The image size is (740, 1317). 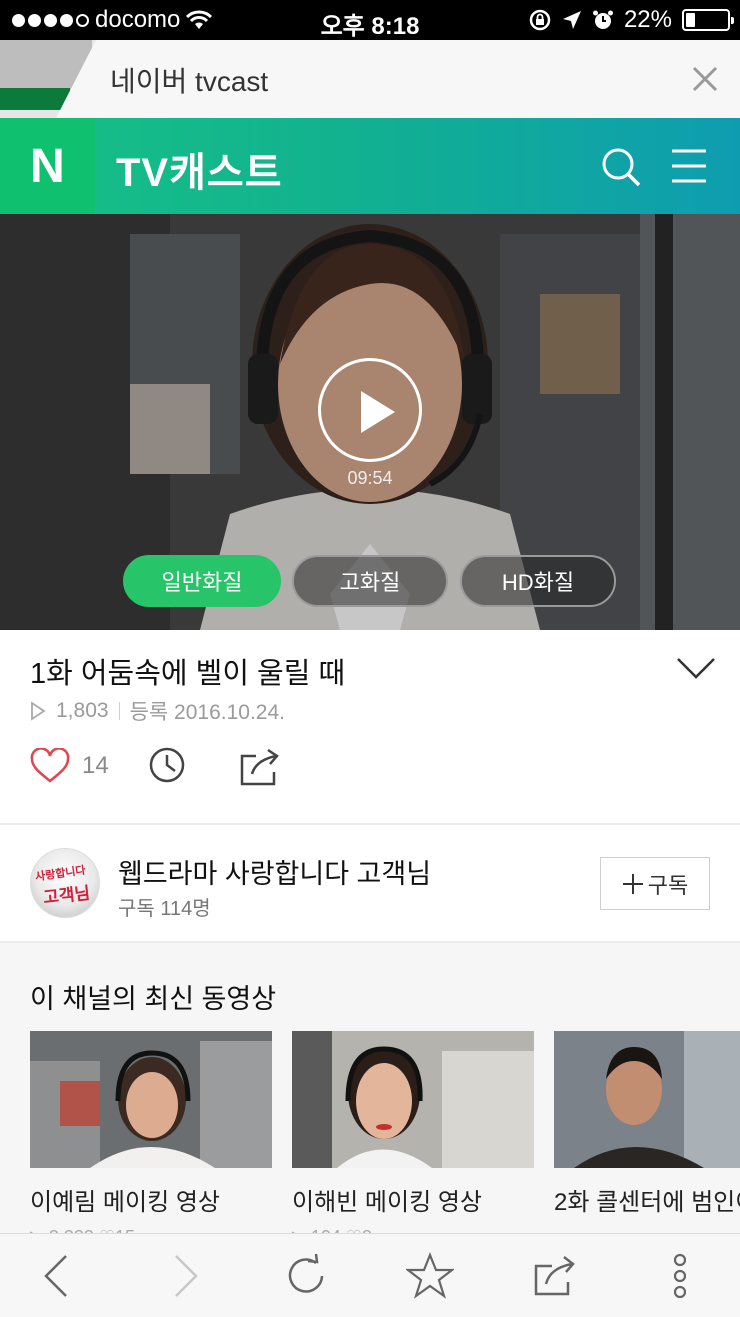 I want to click on quality-high-button: 고화질, so click(x=370, y=581).